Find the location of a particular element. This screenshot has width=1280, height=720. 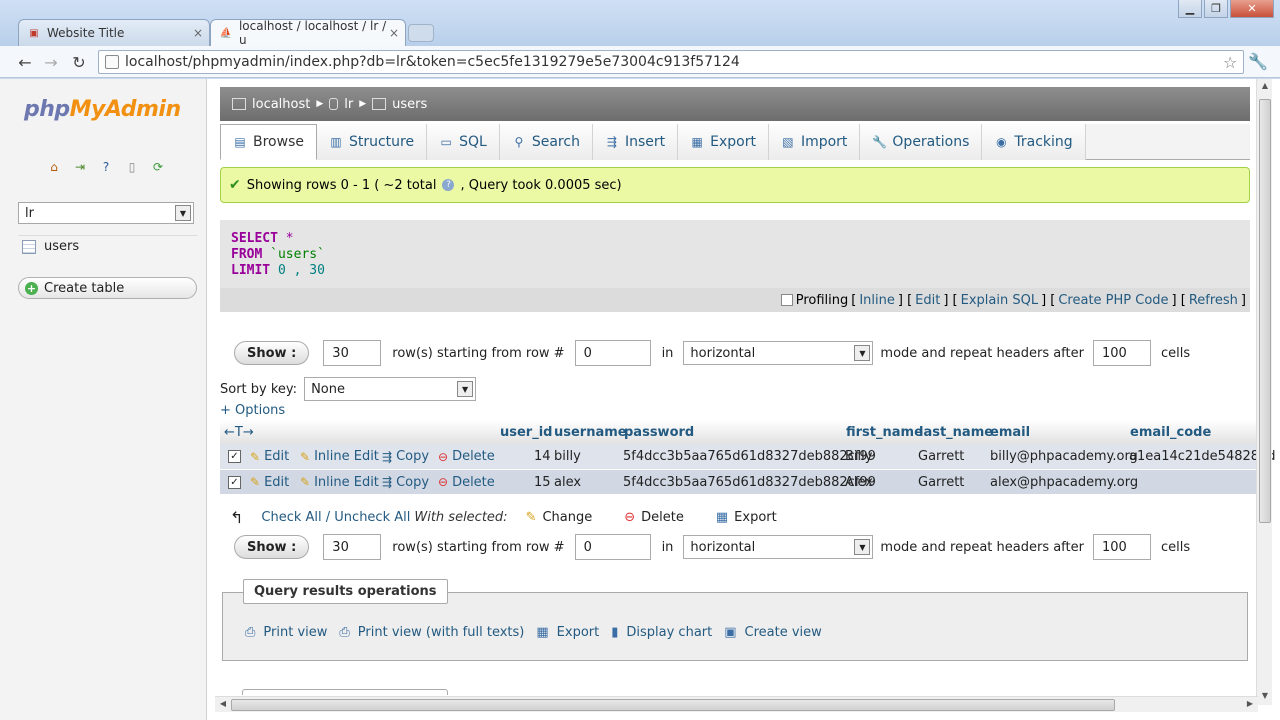

vertical-scroll-thumb is located at coordinates (1265, 311).